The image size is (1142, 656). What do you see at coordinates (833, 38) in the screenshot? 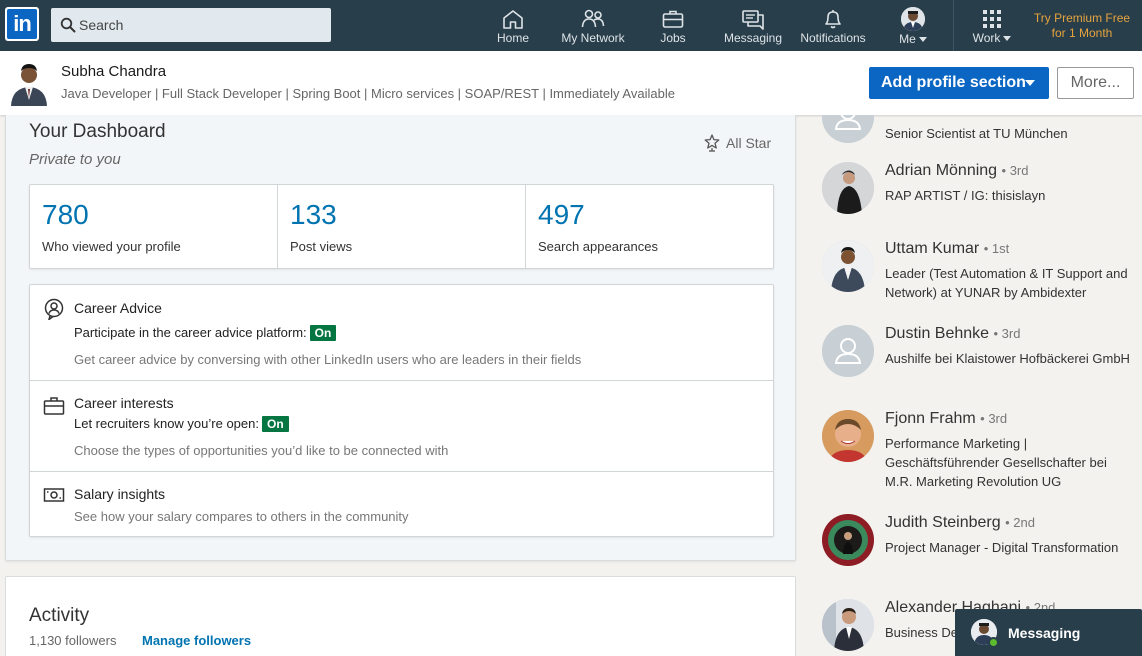
I see `nav-notifications-label: Notifications` at bounding box center [833, 38].